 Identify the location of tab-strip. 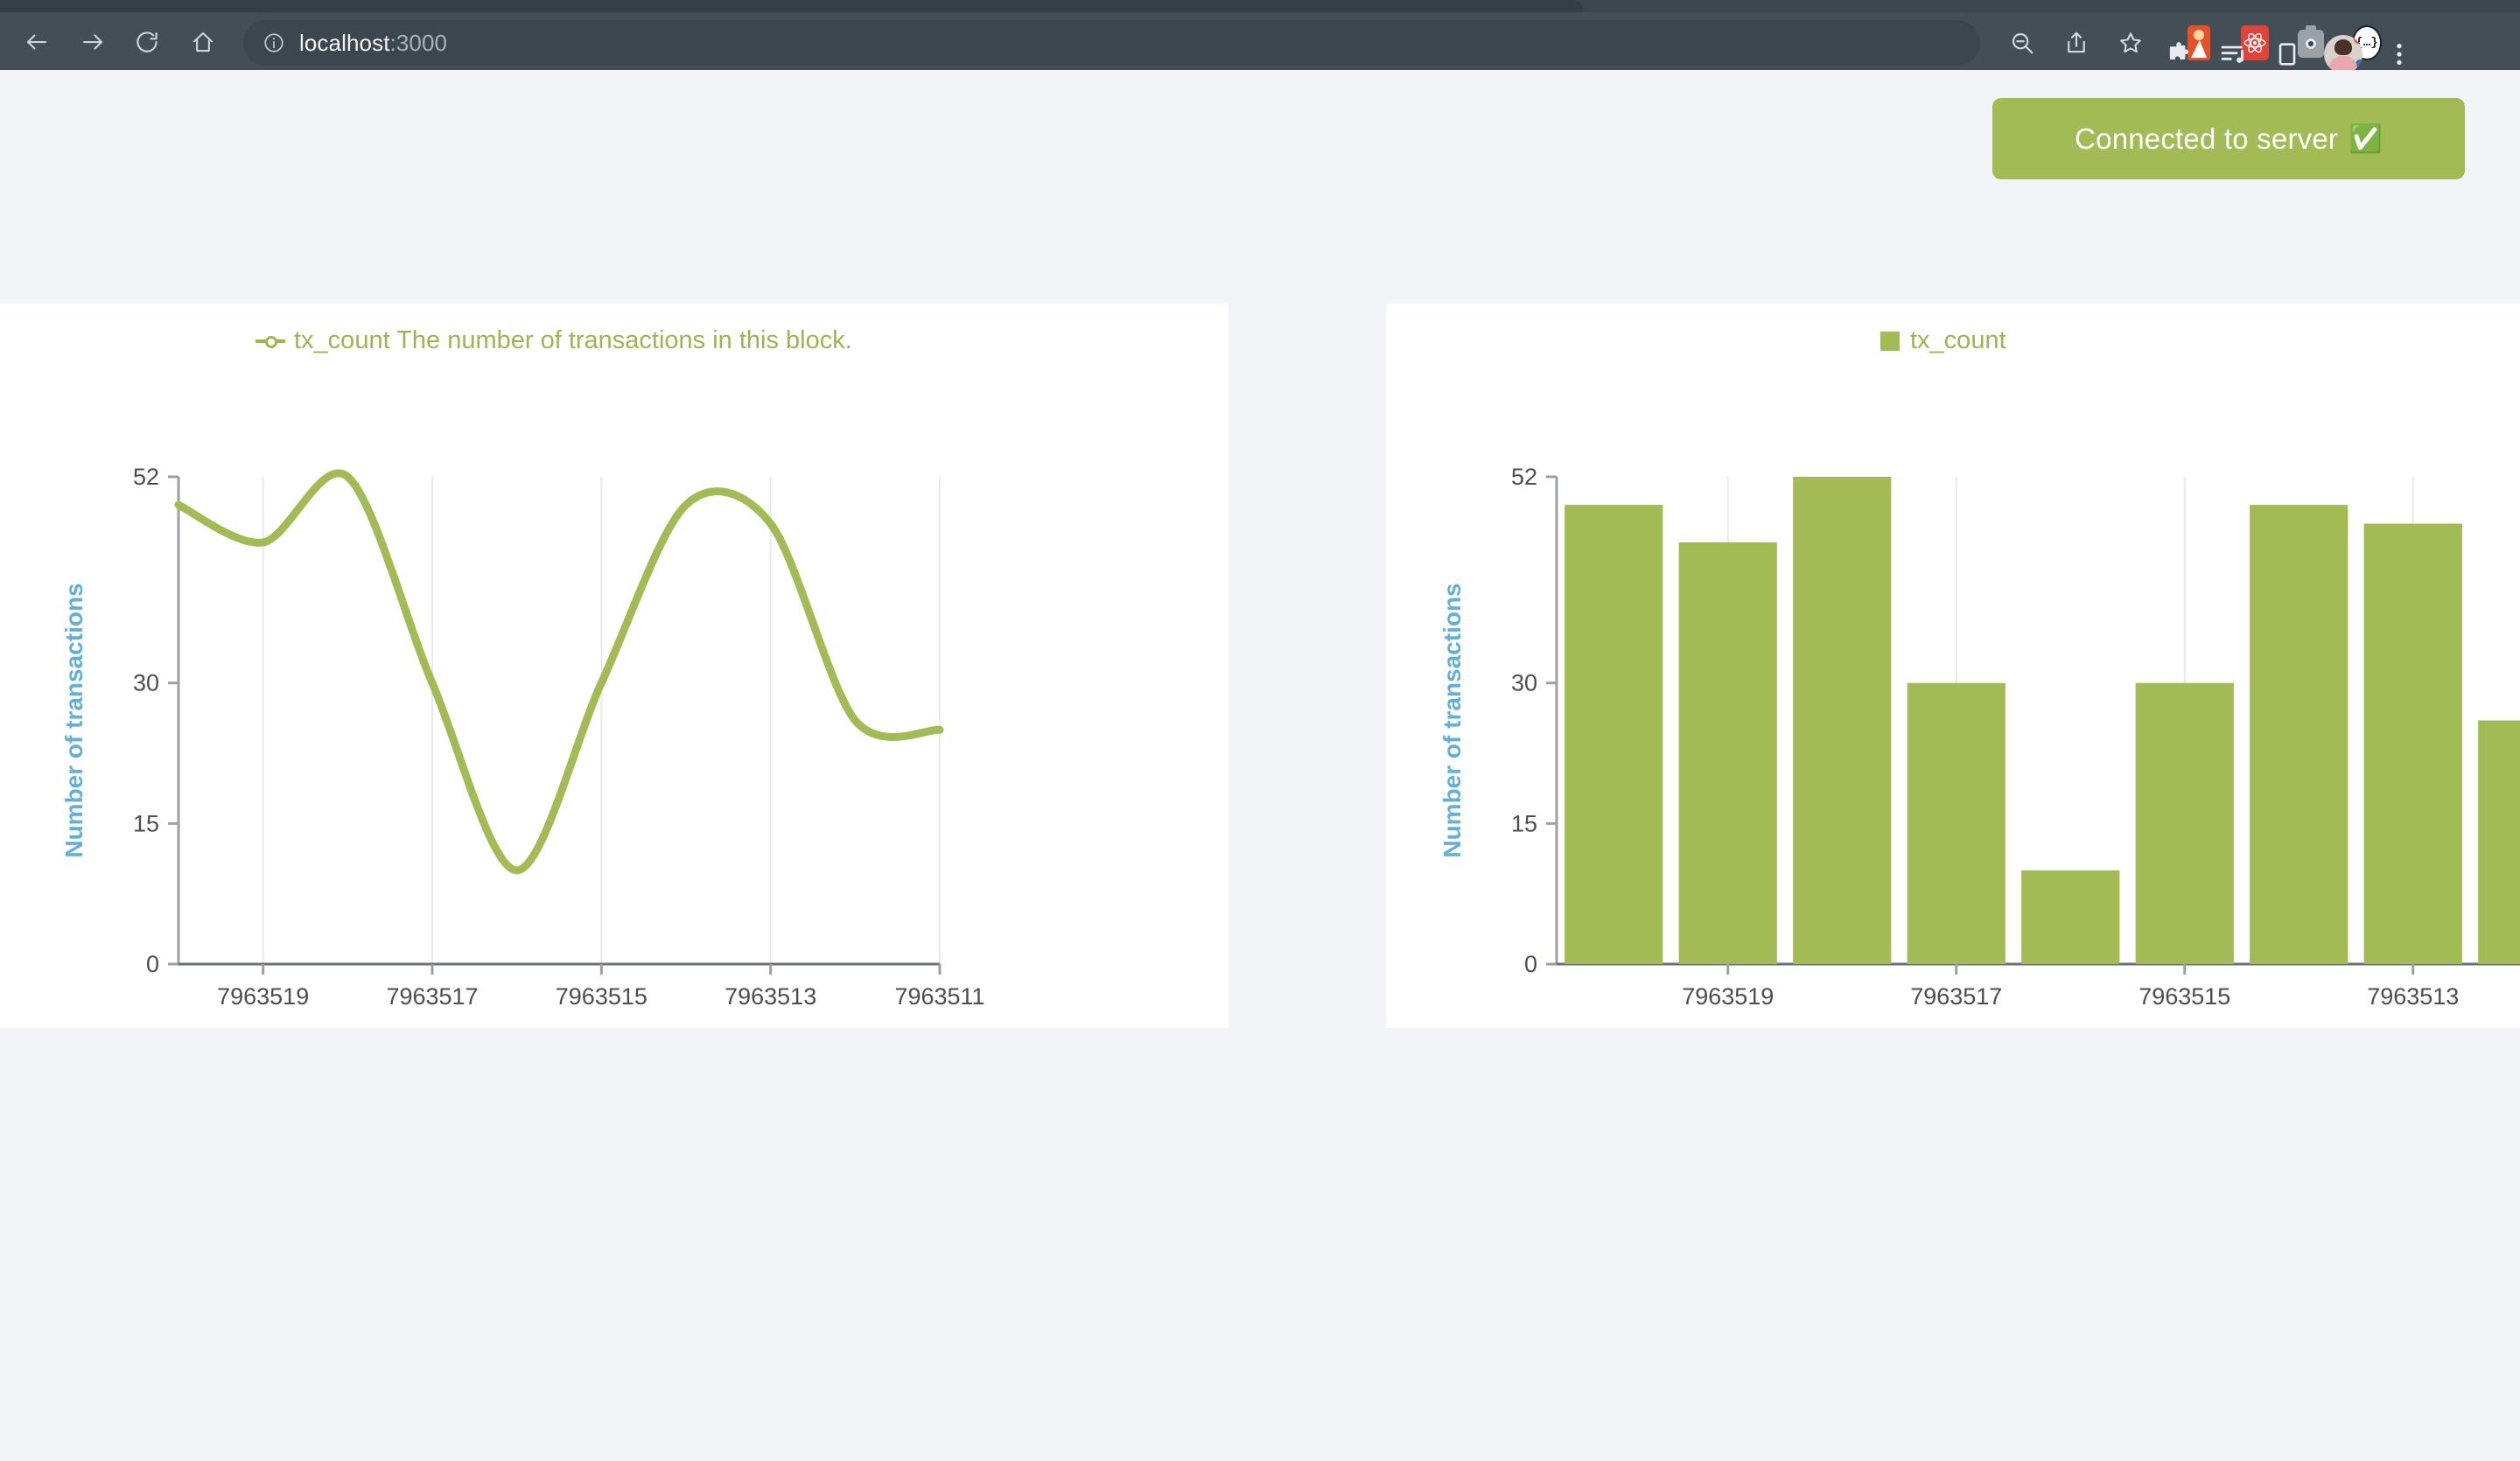
(1260, 6).